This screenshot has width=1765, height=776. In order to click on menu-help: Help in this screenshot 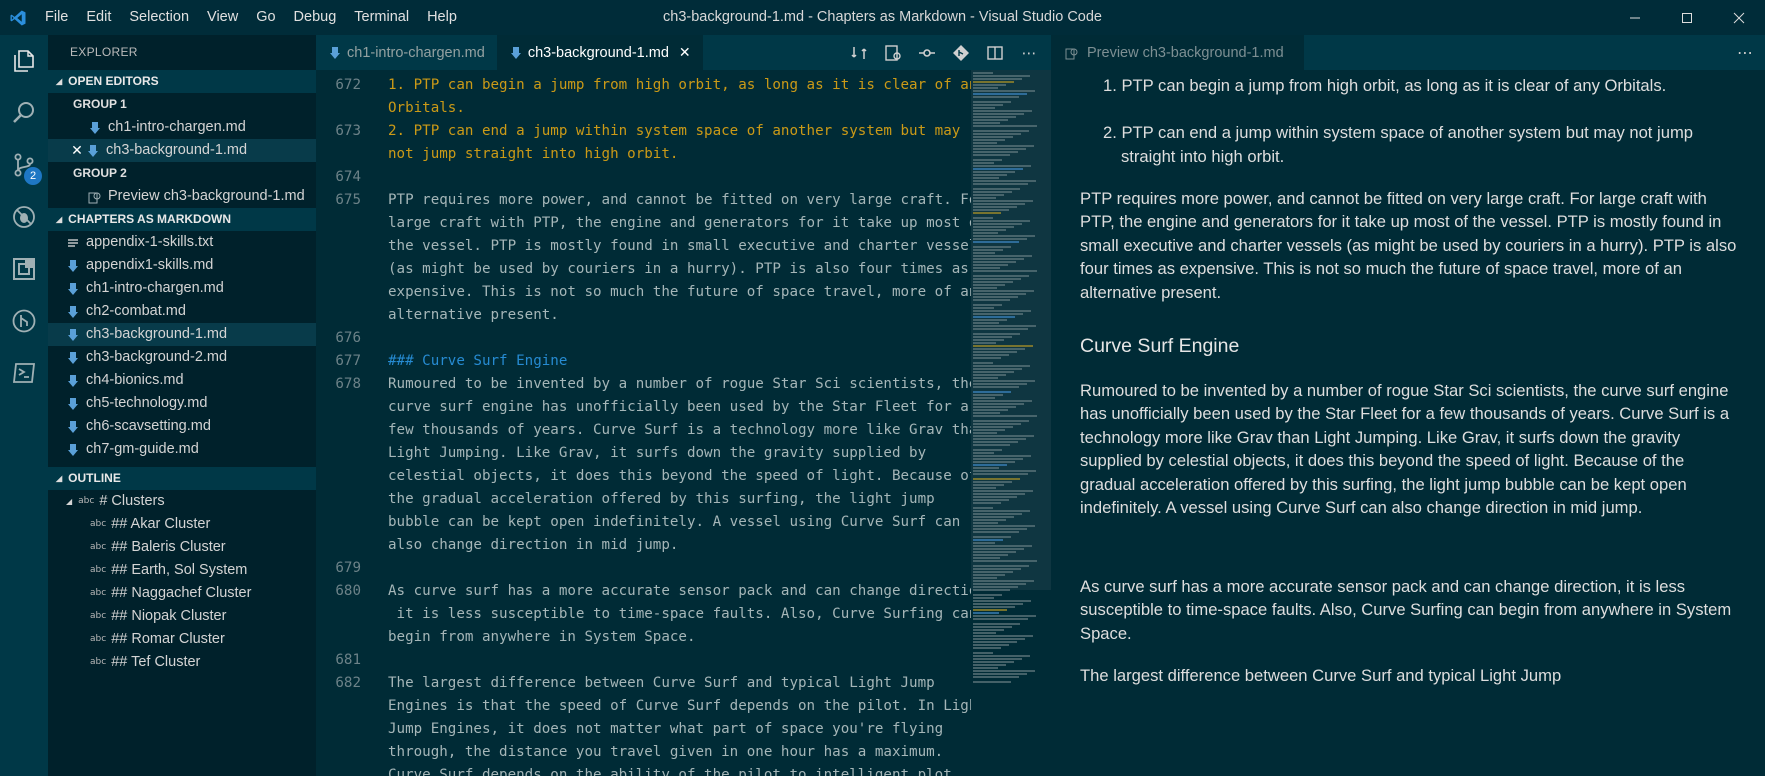, I will do `click(442, 17)`.